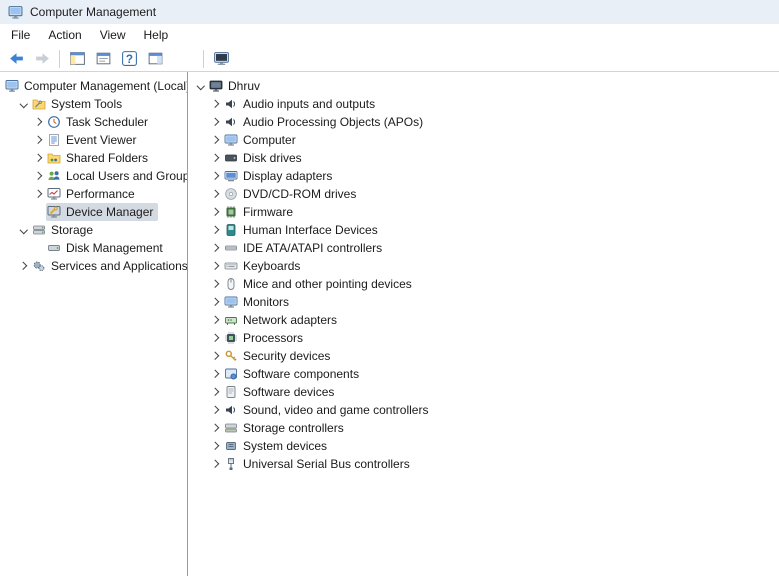 This screenshot has height=576, width=779. Describe the element at coordinates (64, 35) in the screenshot. I see `menu-action: Action` at that location.